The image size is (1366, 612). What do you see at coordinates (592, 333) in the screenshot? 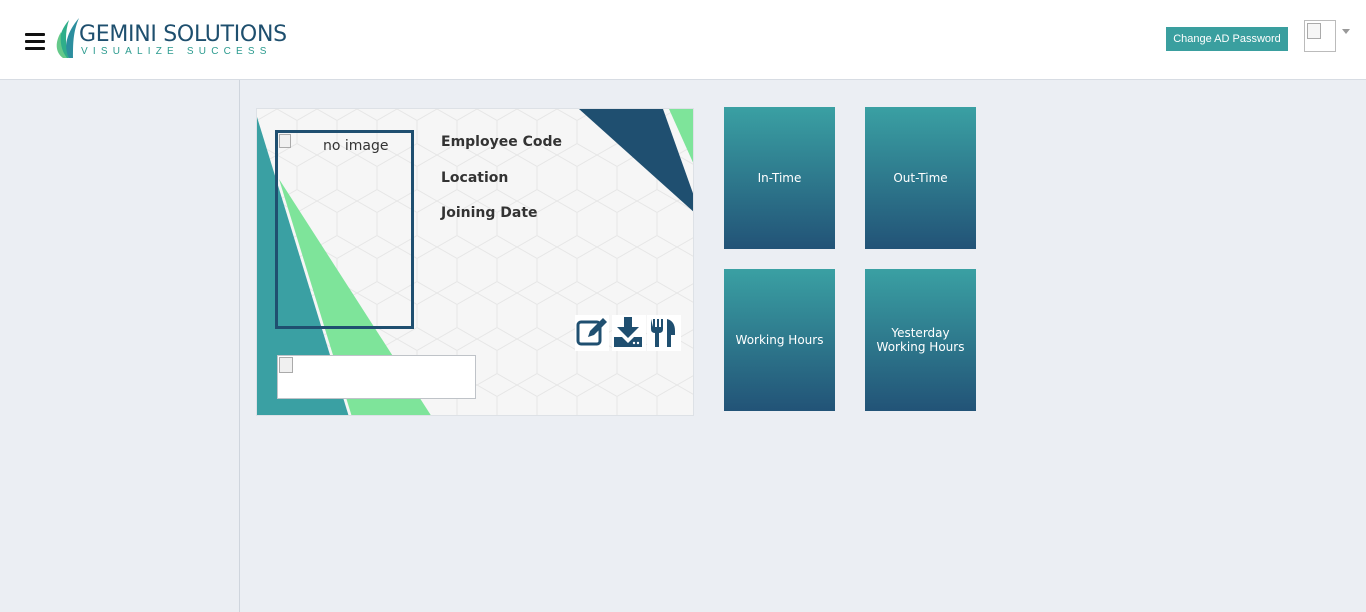
I see `edit-icon` at bounding box center [592, 333].